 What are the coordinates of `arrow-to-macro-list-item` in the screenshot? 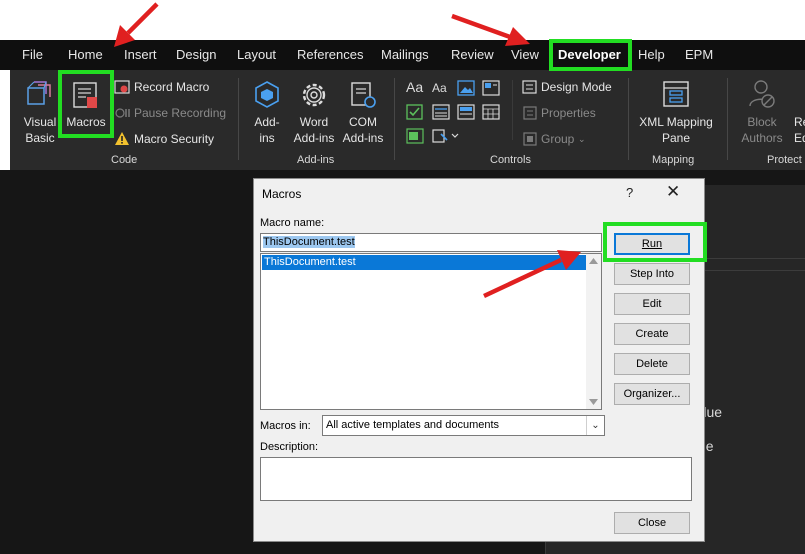 It's located at (532, 274).